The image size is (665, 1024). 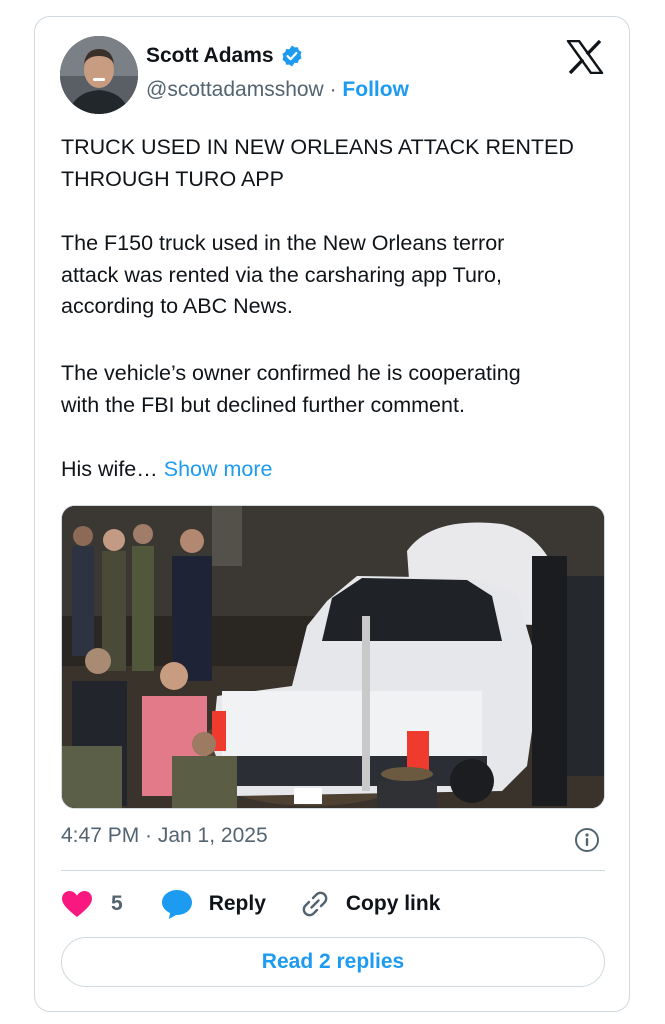 I want to click on heart-icon, so click(x=77, y=904).